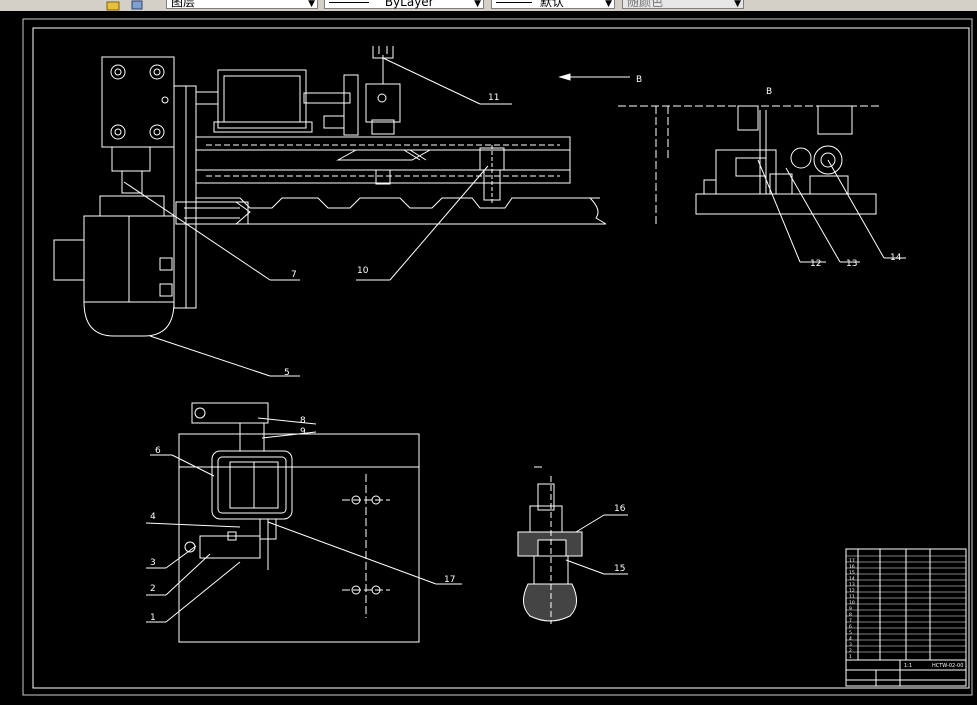  What do you see at coordinates (852, 579) in the screenshot?
I see `bom-row-number: 14` at bounding box center [852, 579].